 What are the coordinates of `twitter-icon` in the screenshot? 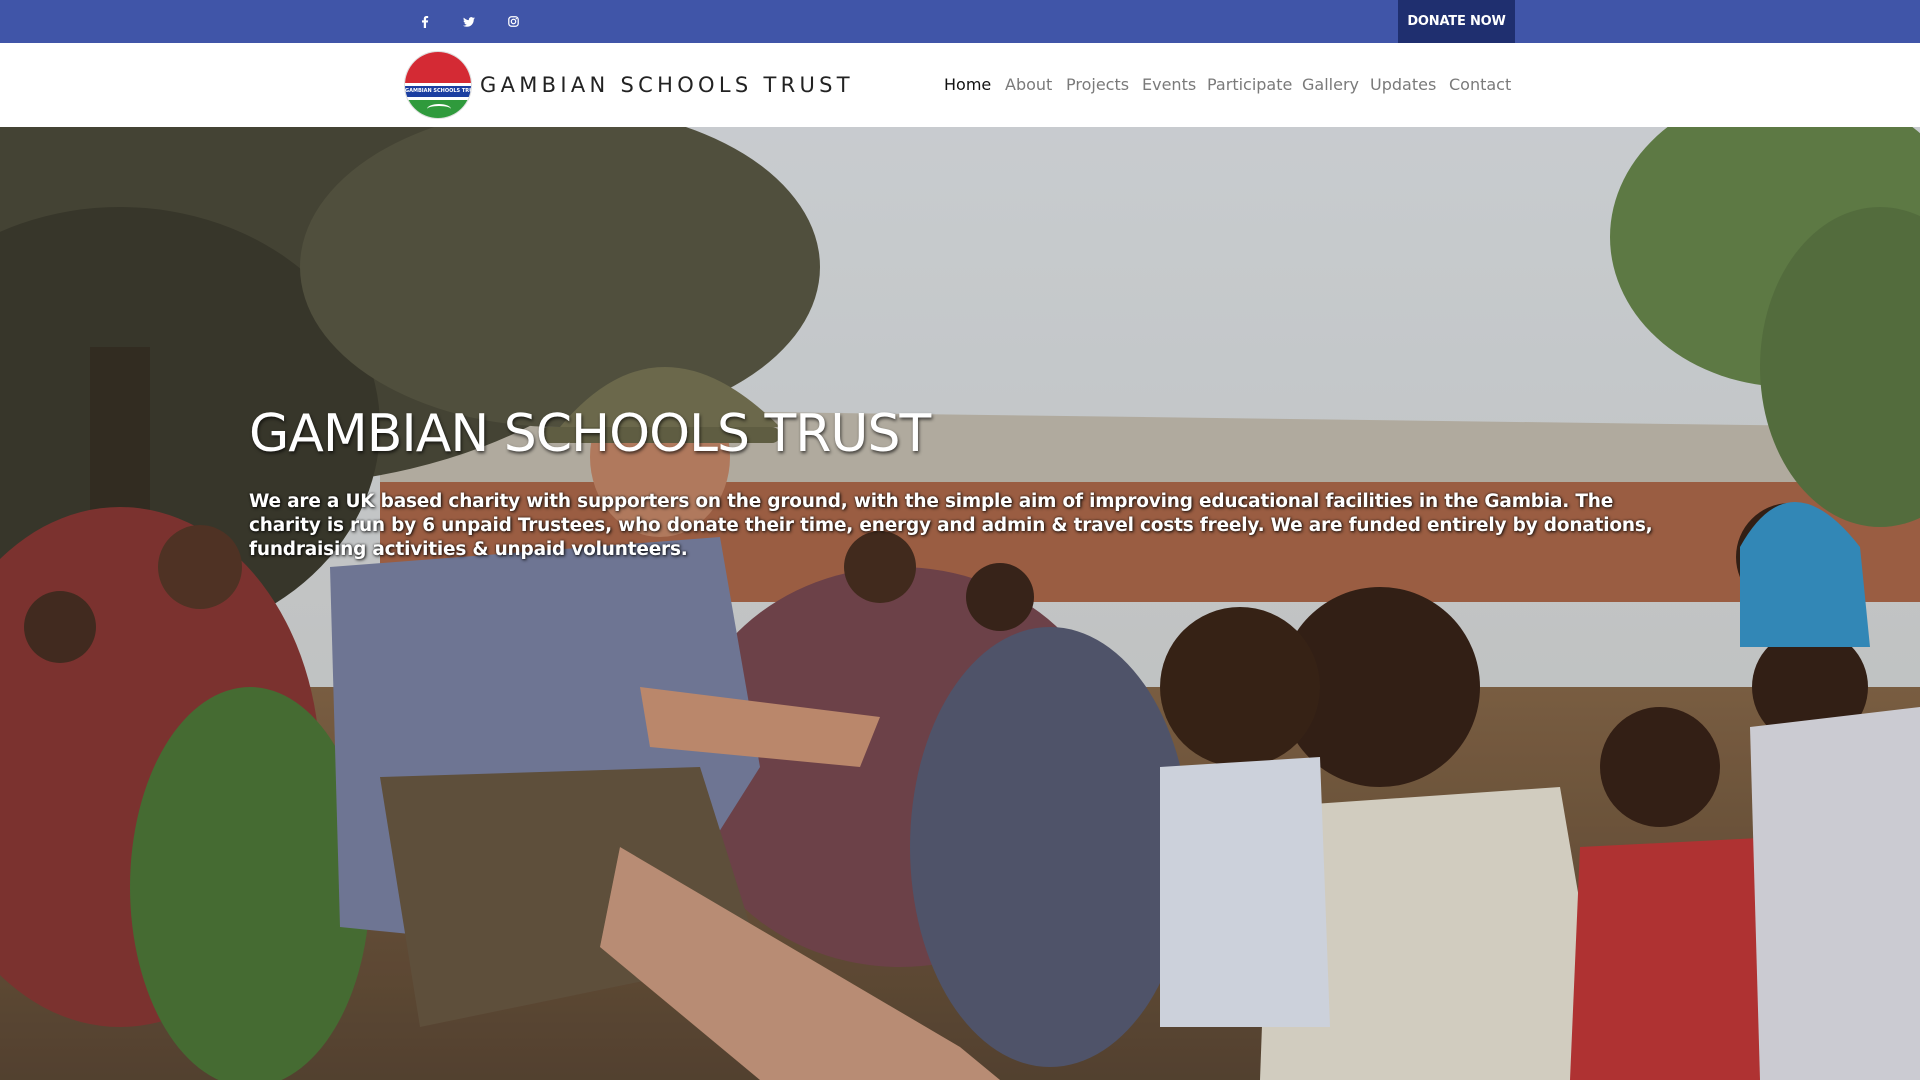 It's located at (469, 21).